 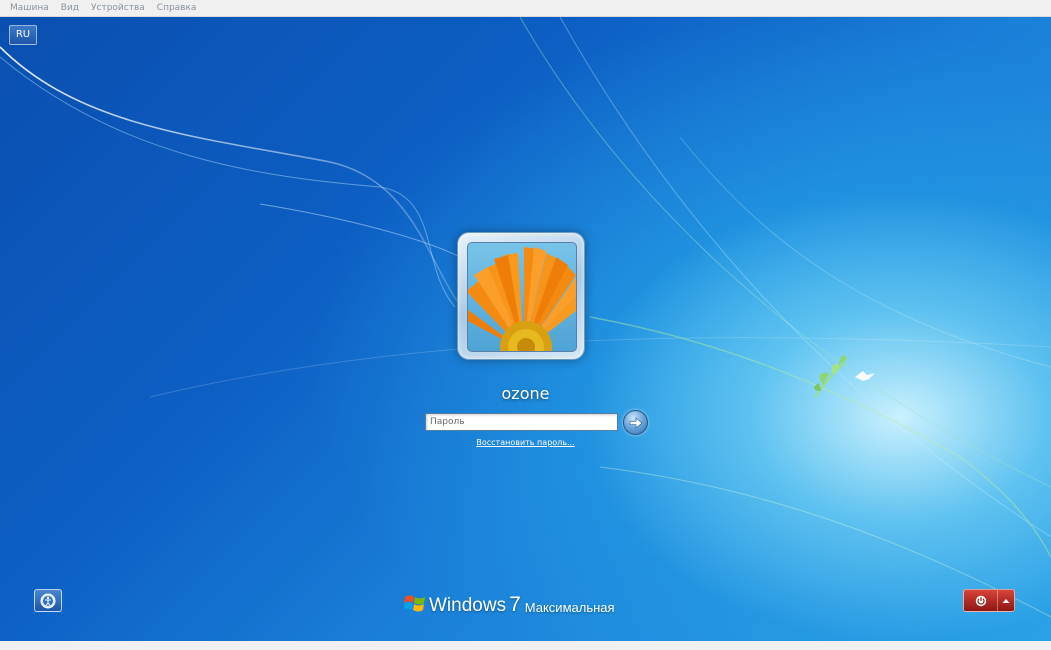 What do you see at coordinates (70, 8) in the screenshot?
I see `menu-view: Вид` at bounding box center [70, 8].